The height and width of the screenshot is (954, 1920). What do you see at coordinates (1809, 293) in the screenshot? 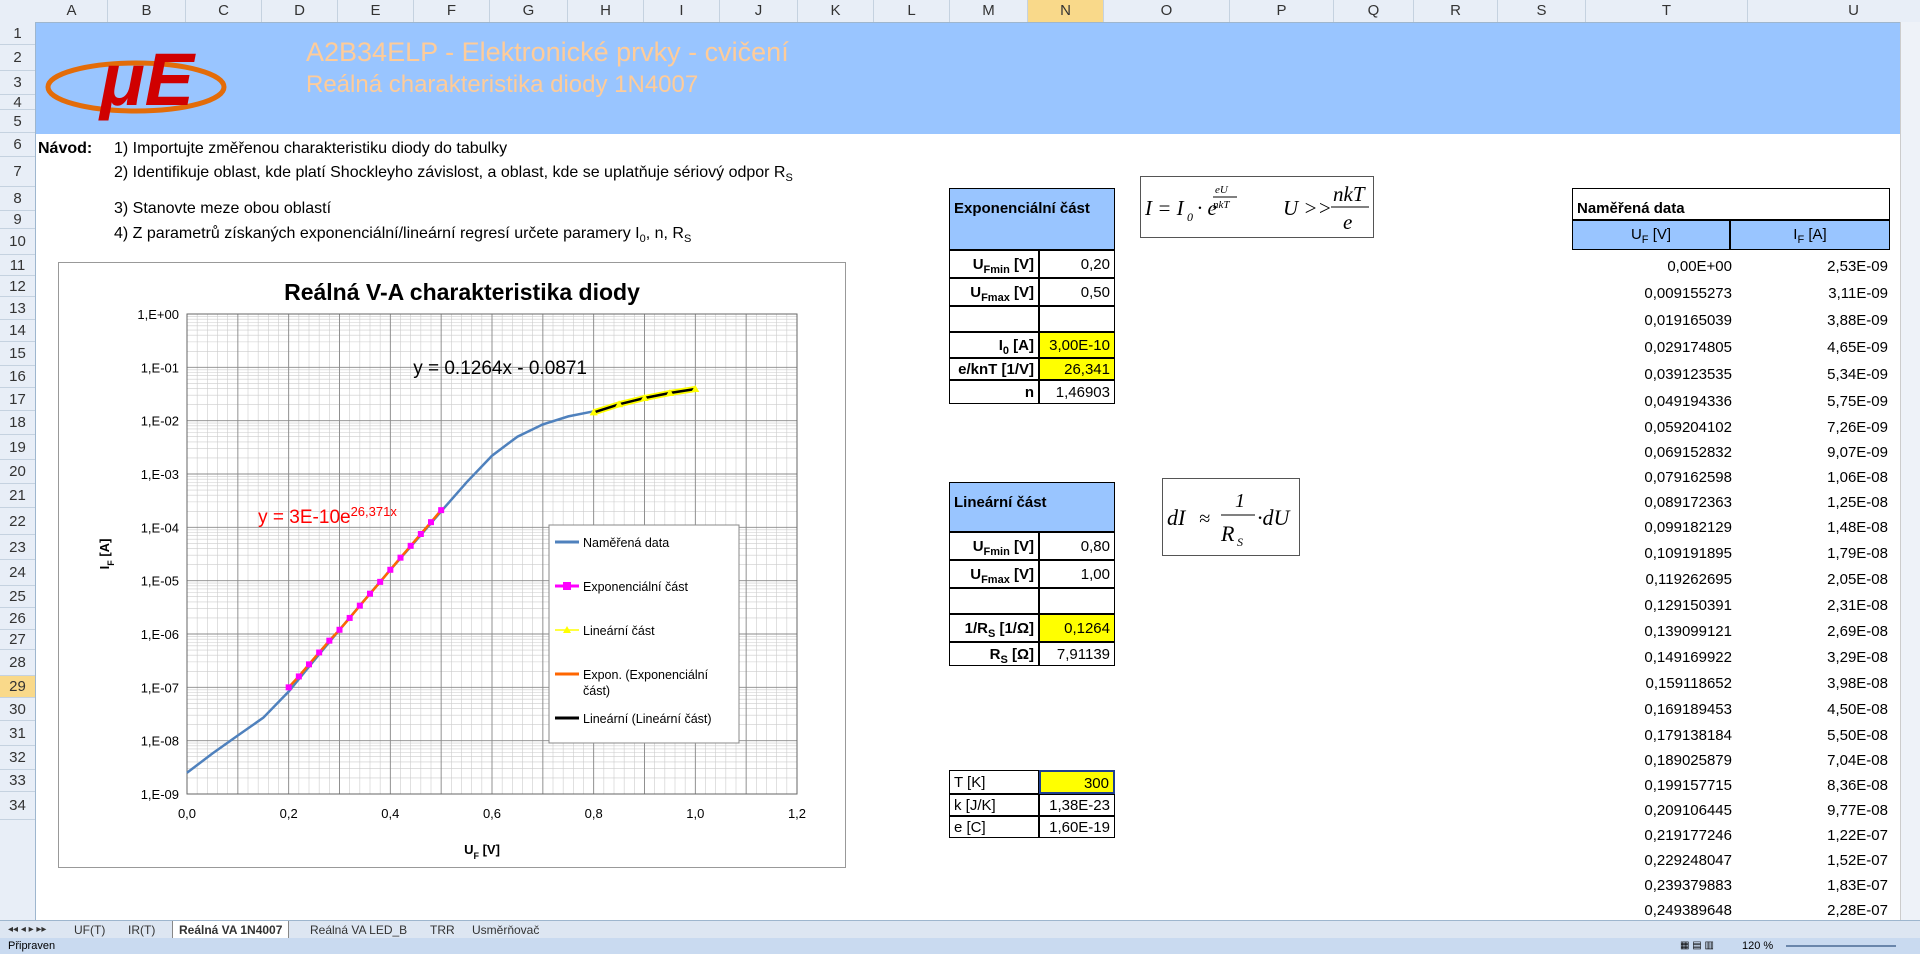
I see `measured-i-cell: 3,11E-09` at bounding box center [1809, 293].